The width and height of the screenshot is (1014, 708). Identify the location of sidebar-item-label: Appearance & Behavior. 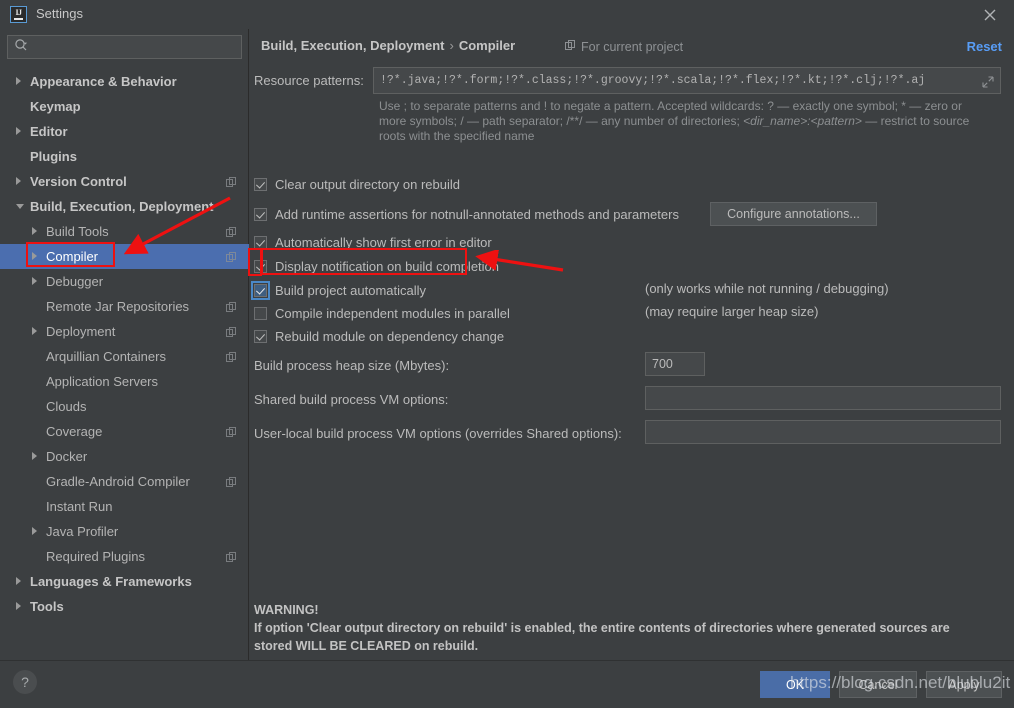
(103, 81).